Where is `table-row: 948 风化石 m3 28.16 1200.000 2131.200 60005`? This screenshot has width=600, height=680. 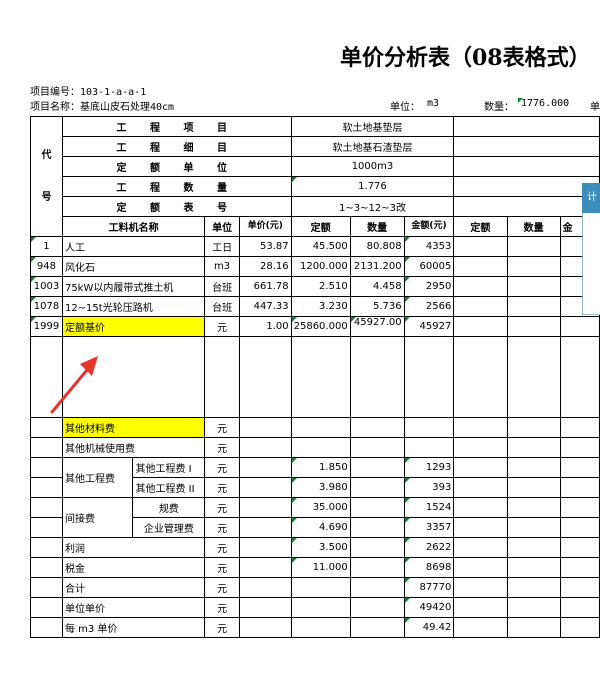 table-row: 948 风化石 m3 28.16 1200.000 2131.200 60005 is located at coordinates (315, 266).